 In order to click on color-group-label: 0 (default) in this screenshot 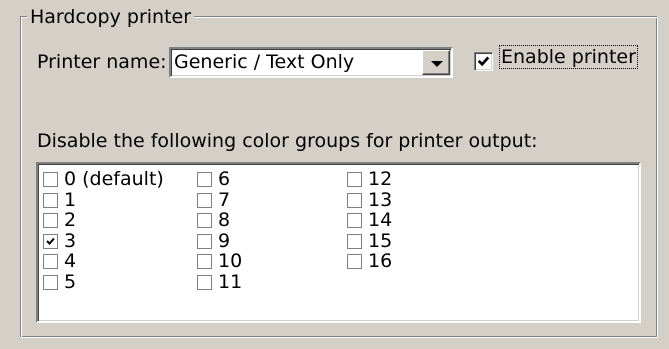, I will do `click(114, 179)`.